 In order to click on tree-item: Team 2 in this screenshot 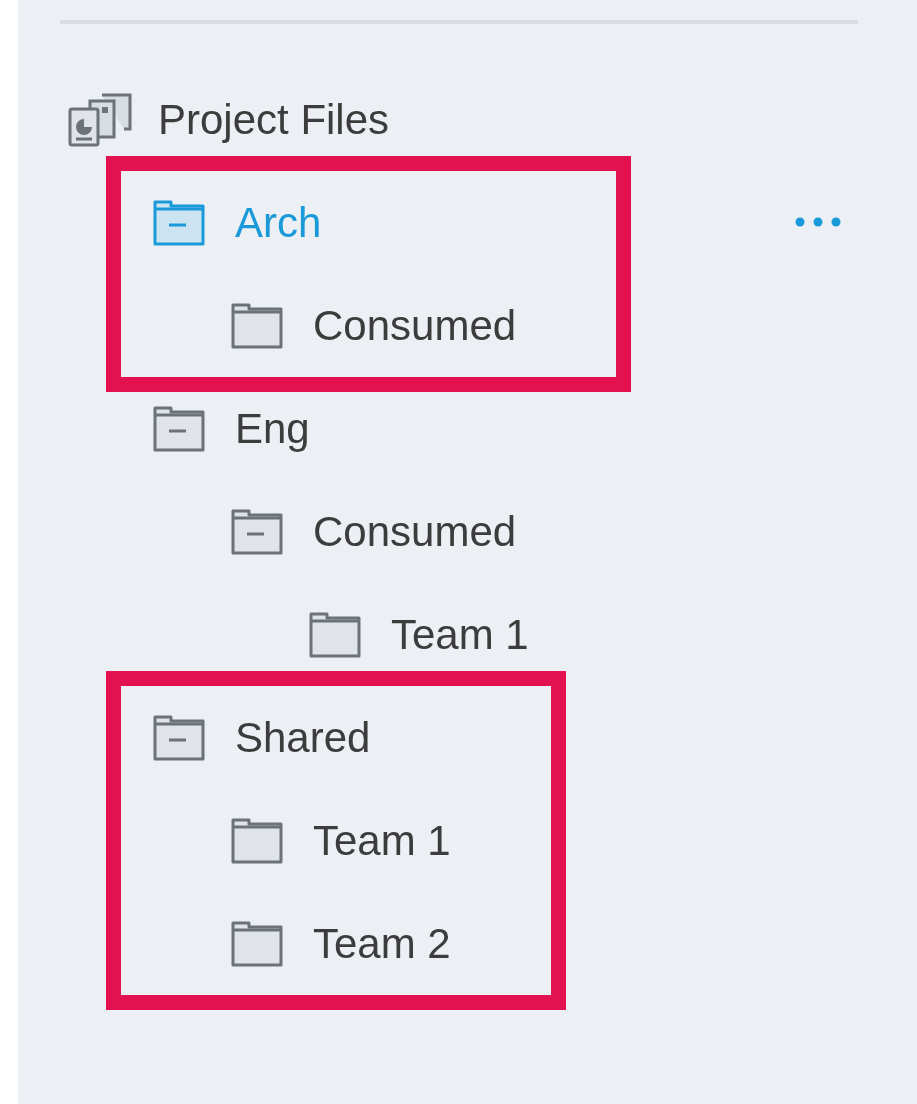, I will do `click(382, 943)`.